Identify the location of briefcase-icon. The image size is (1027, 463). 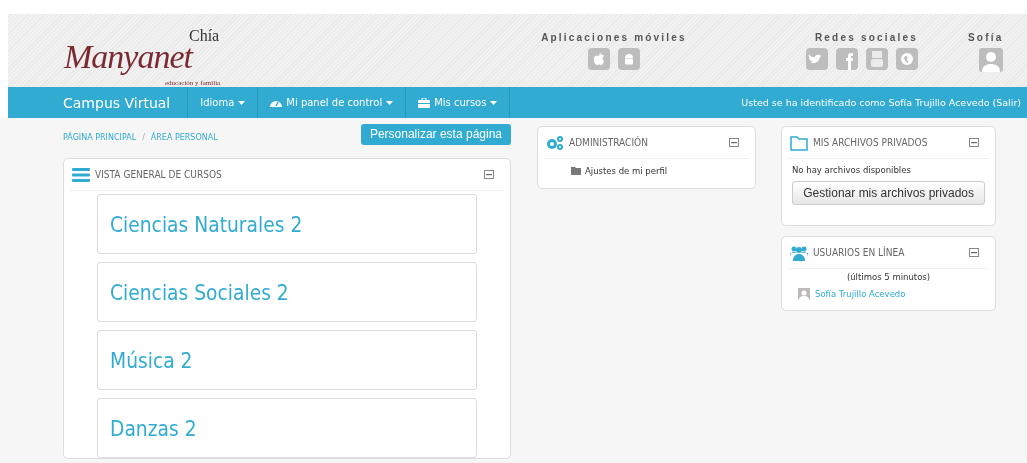
(424, 102).